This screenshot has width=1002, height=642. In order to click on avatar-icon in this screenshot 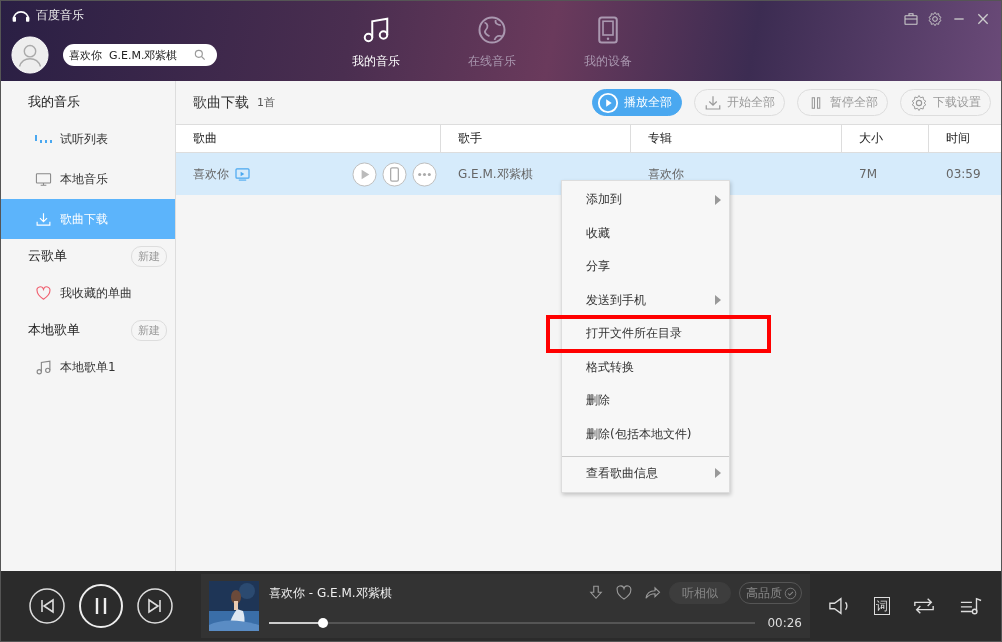, I will do `click(30, 55)`.